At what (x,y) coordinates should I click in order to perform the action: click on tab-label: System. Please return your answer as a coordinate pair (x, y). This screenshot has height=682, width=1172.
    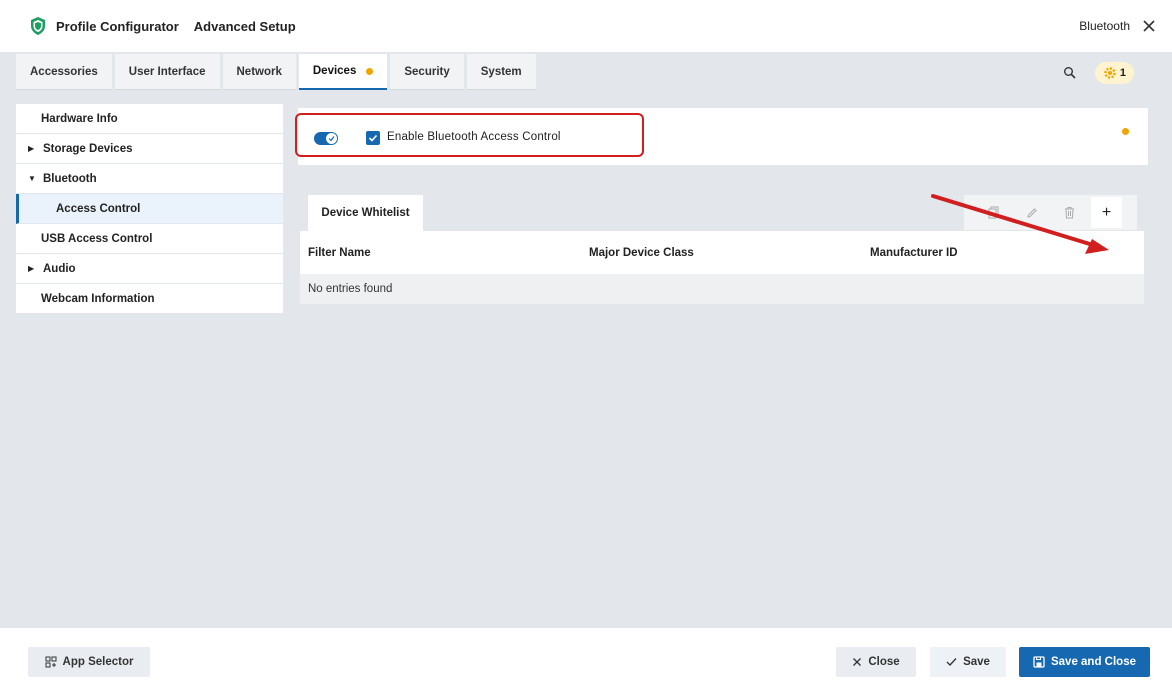
    Looking at the image, I should click on (501, 71).